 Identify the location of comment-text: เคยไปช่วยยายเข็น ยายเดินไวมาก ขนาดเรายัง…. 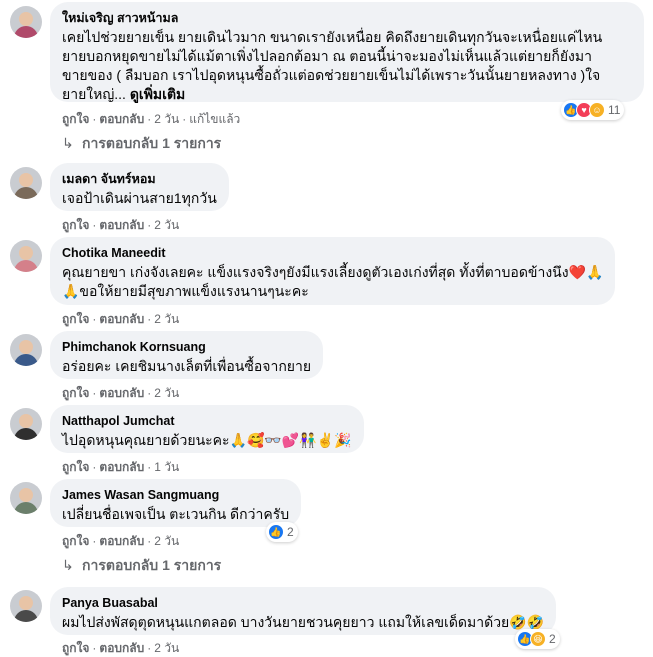
(332, 65).